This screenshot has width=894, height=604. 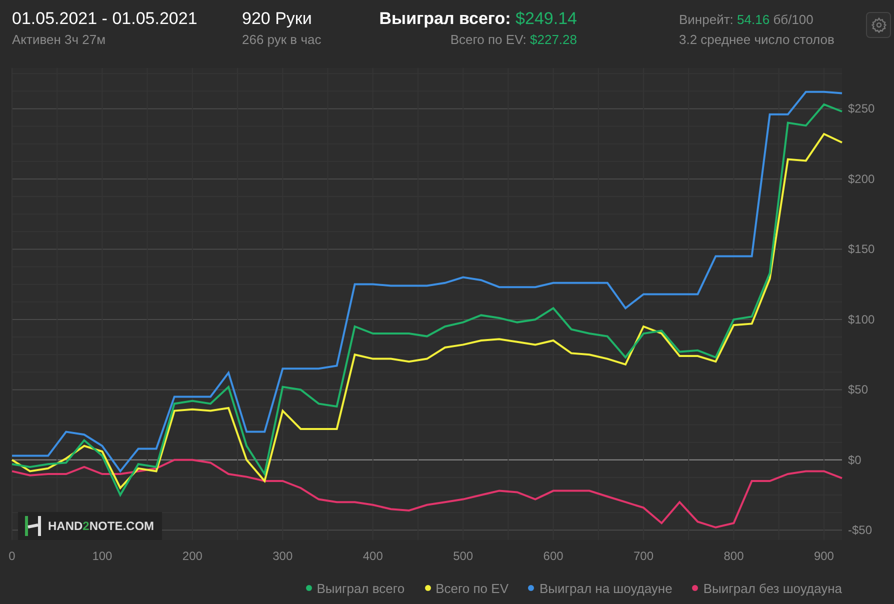 I want to click on axis-label: $150, so click(x=861, y=249).